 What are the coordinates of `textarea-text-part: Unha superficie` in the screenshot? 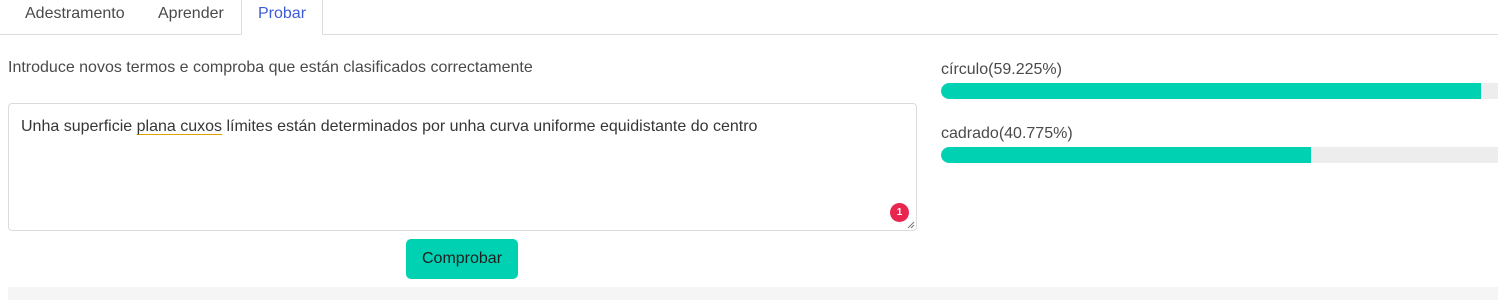 It's located at (79, 126).